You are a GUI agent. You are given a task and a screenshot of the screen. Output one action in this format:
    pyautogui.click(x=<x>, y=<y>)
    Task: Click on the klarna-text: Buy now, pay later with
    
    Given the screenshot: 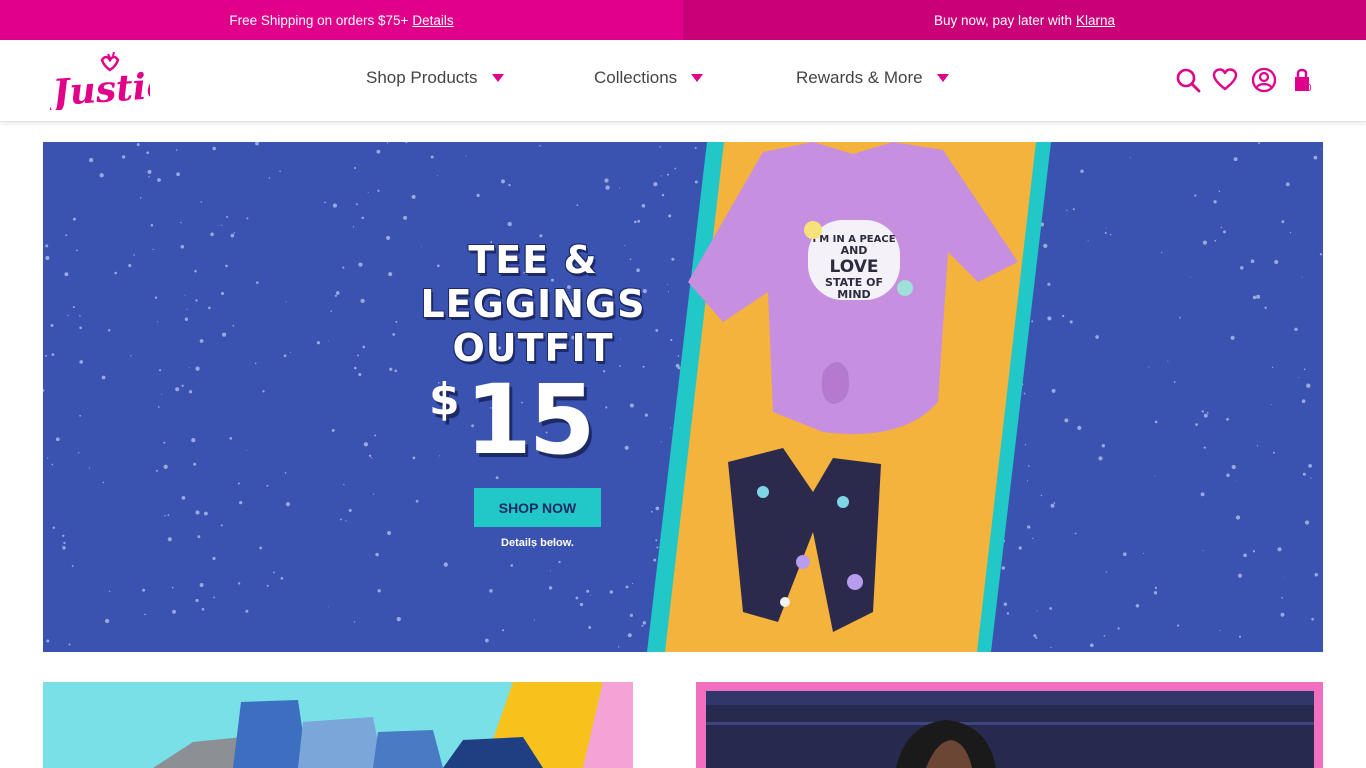 What is the action you would take?
    pyautogui.click(x=1003, y=20)
    